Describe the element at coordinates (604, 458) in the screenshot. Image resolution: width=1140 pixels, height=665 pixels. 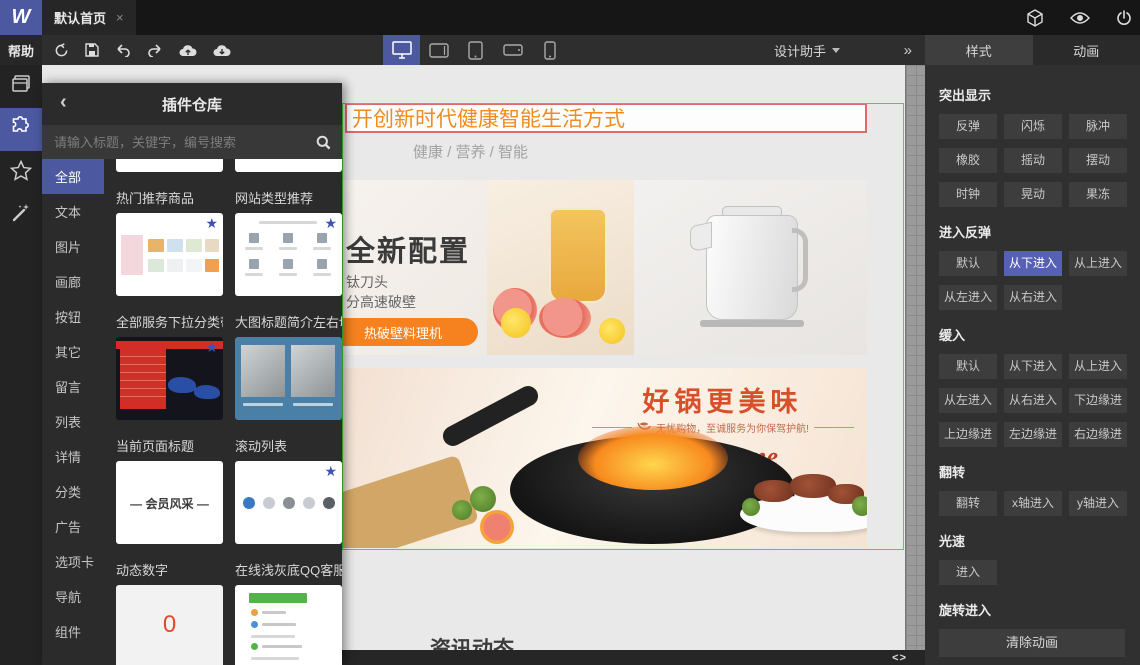
I see `banner-wok: 好锅更美味 无忧购物，至诚服务为你保驾护航! Warm Home` at that location.